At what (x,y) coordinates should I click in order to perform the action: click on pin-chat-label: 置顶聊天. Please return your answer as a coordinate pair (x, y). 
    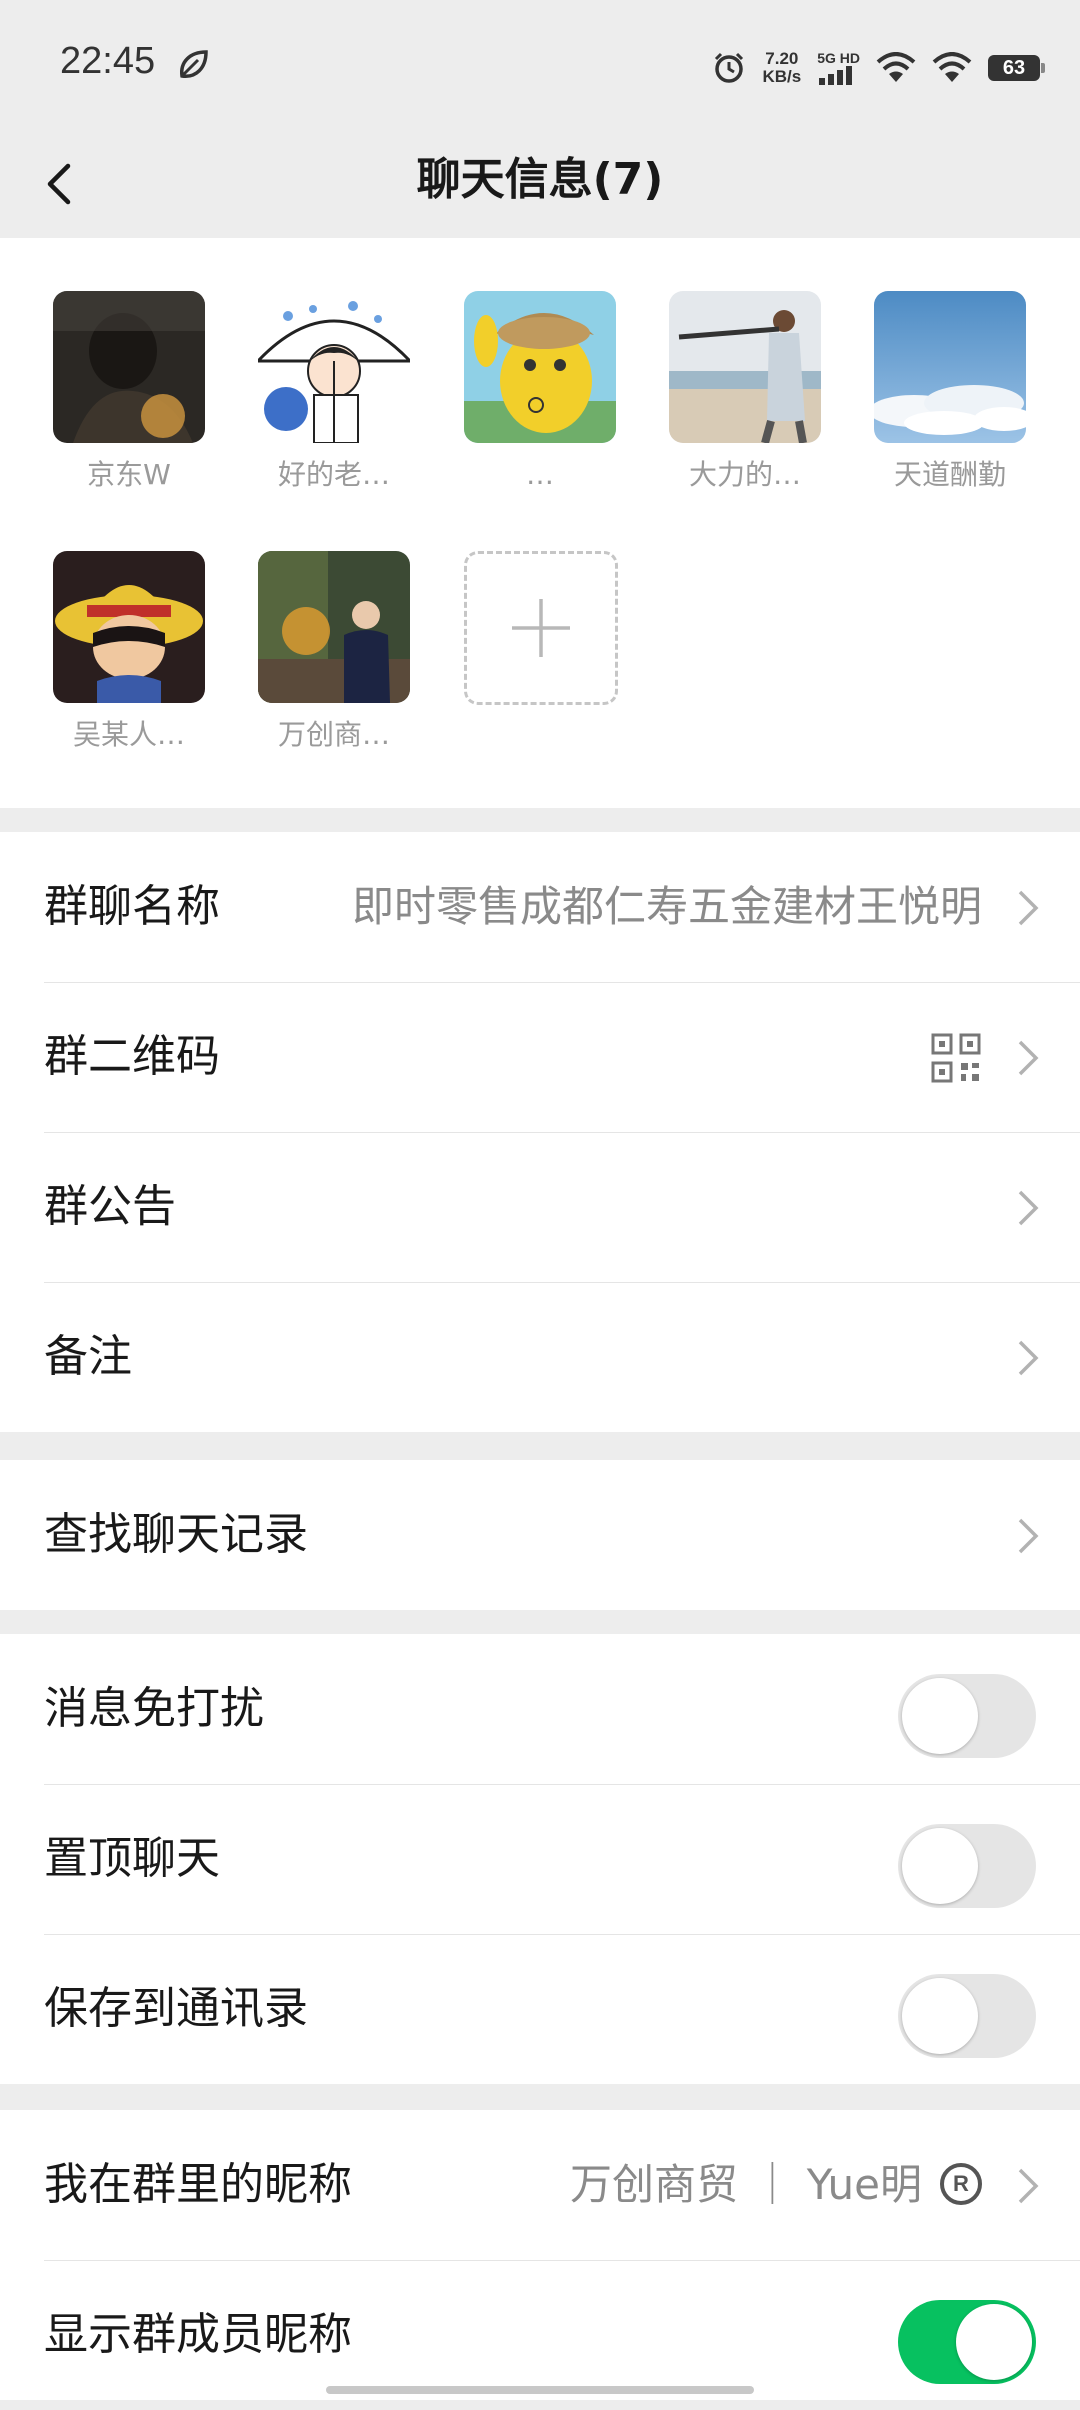
    Looking at the image, I should click on (132, 1858).